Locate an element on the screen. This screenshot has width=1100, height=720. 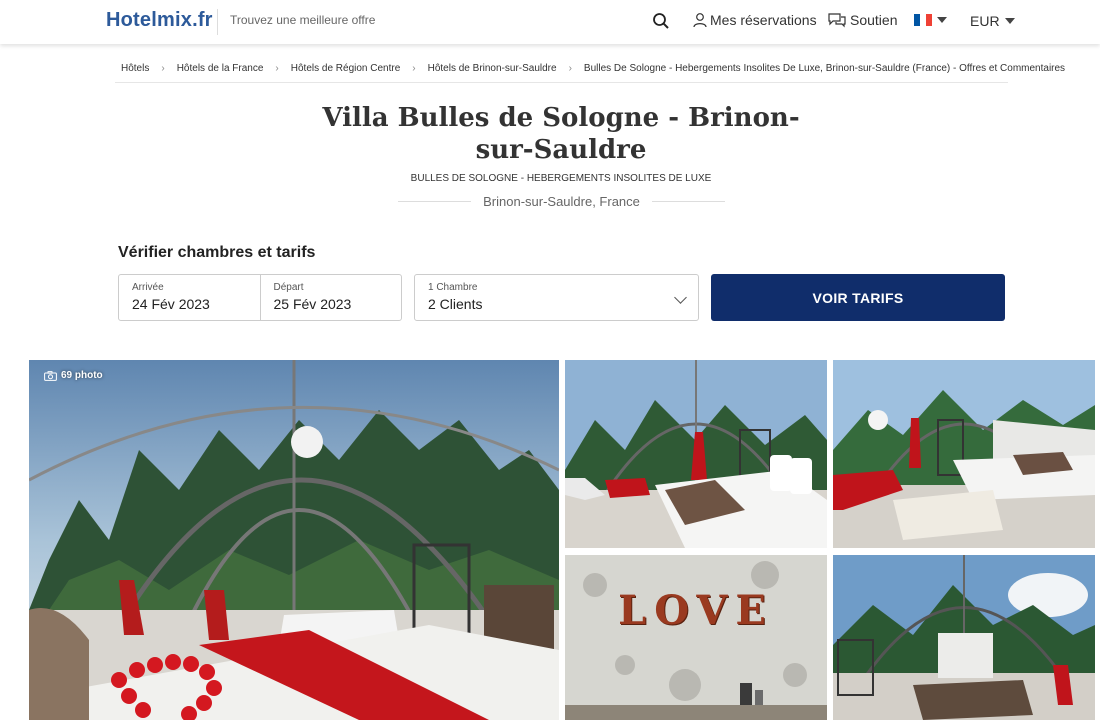
language-selector is located at coordinates (930, 20).